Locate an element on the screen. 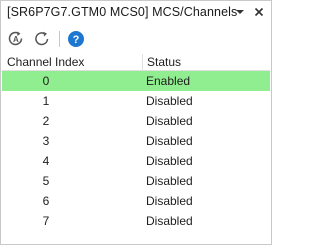  toolbar-separator is located at coordinates (59, 39).